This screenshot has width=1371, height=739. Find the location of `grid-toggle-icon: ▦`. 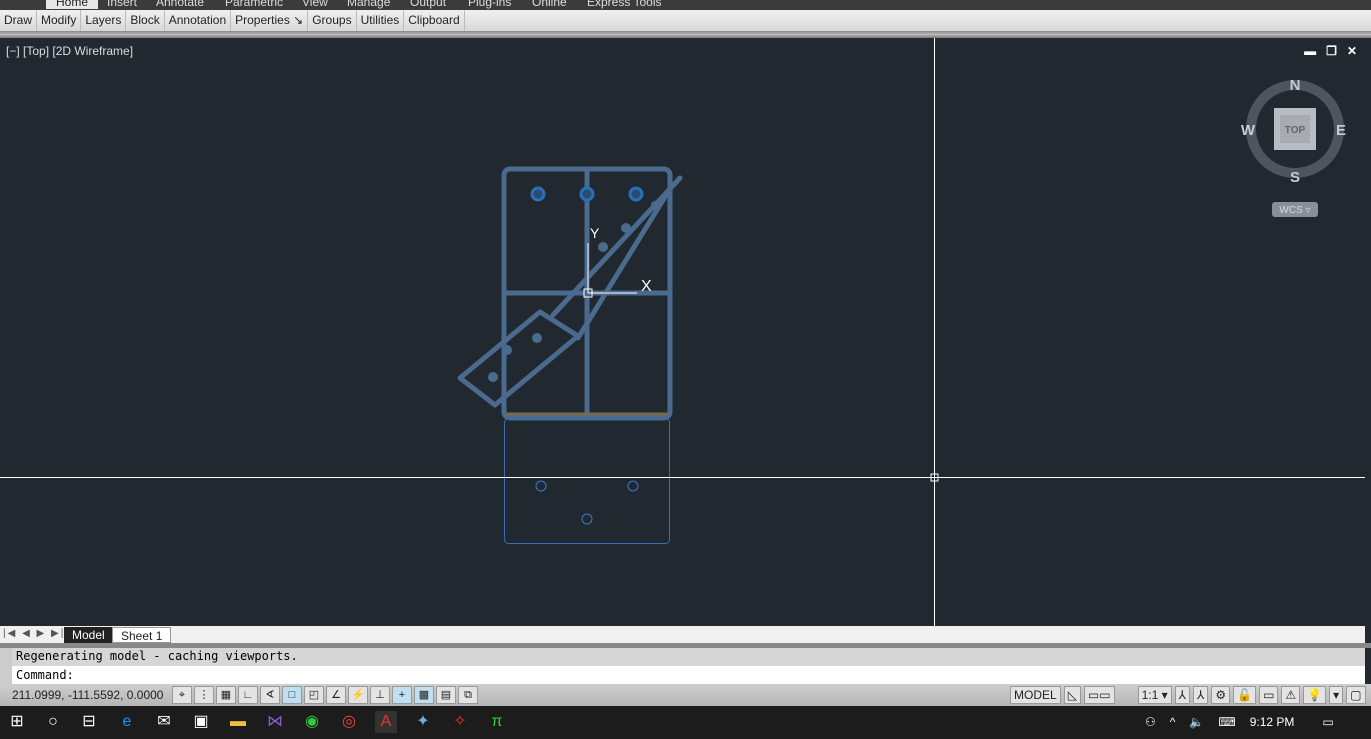

grid-toggle-icon: ▦ is located at coordinates (226, 695).